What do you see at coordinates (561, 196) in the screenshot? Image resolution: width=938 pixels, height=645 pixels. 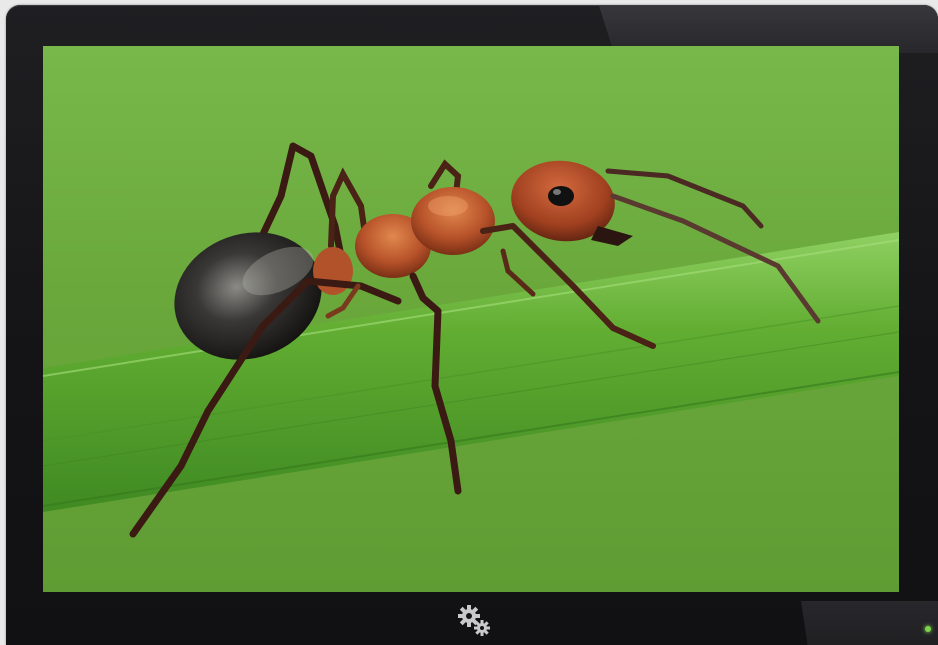 I see `ant-eye` at bounding box center [561, 196].